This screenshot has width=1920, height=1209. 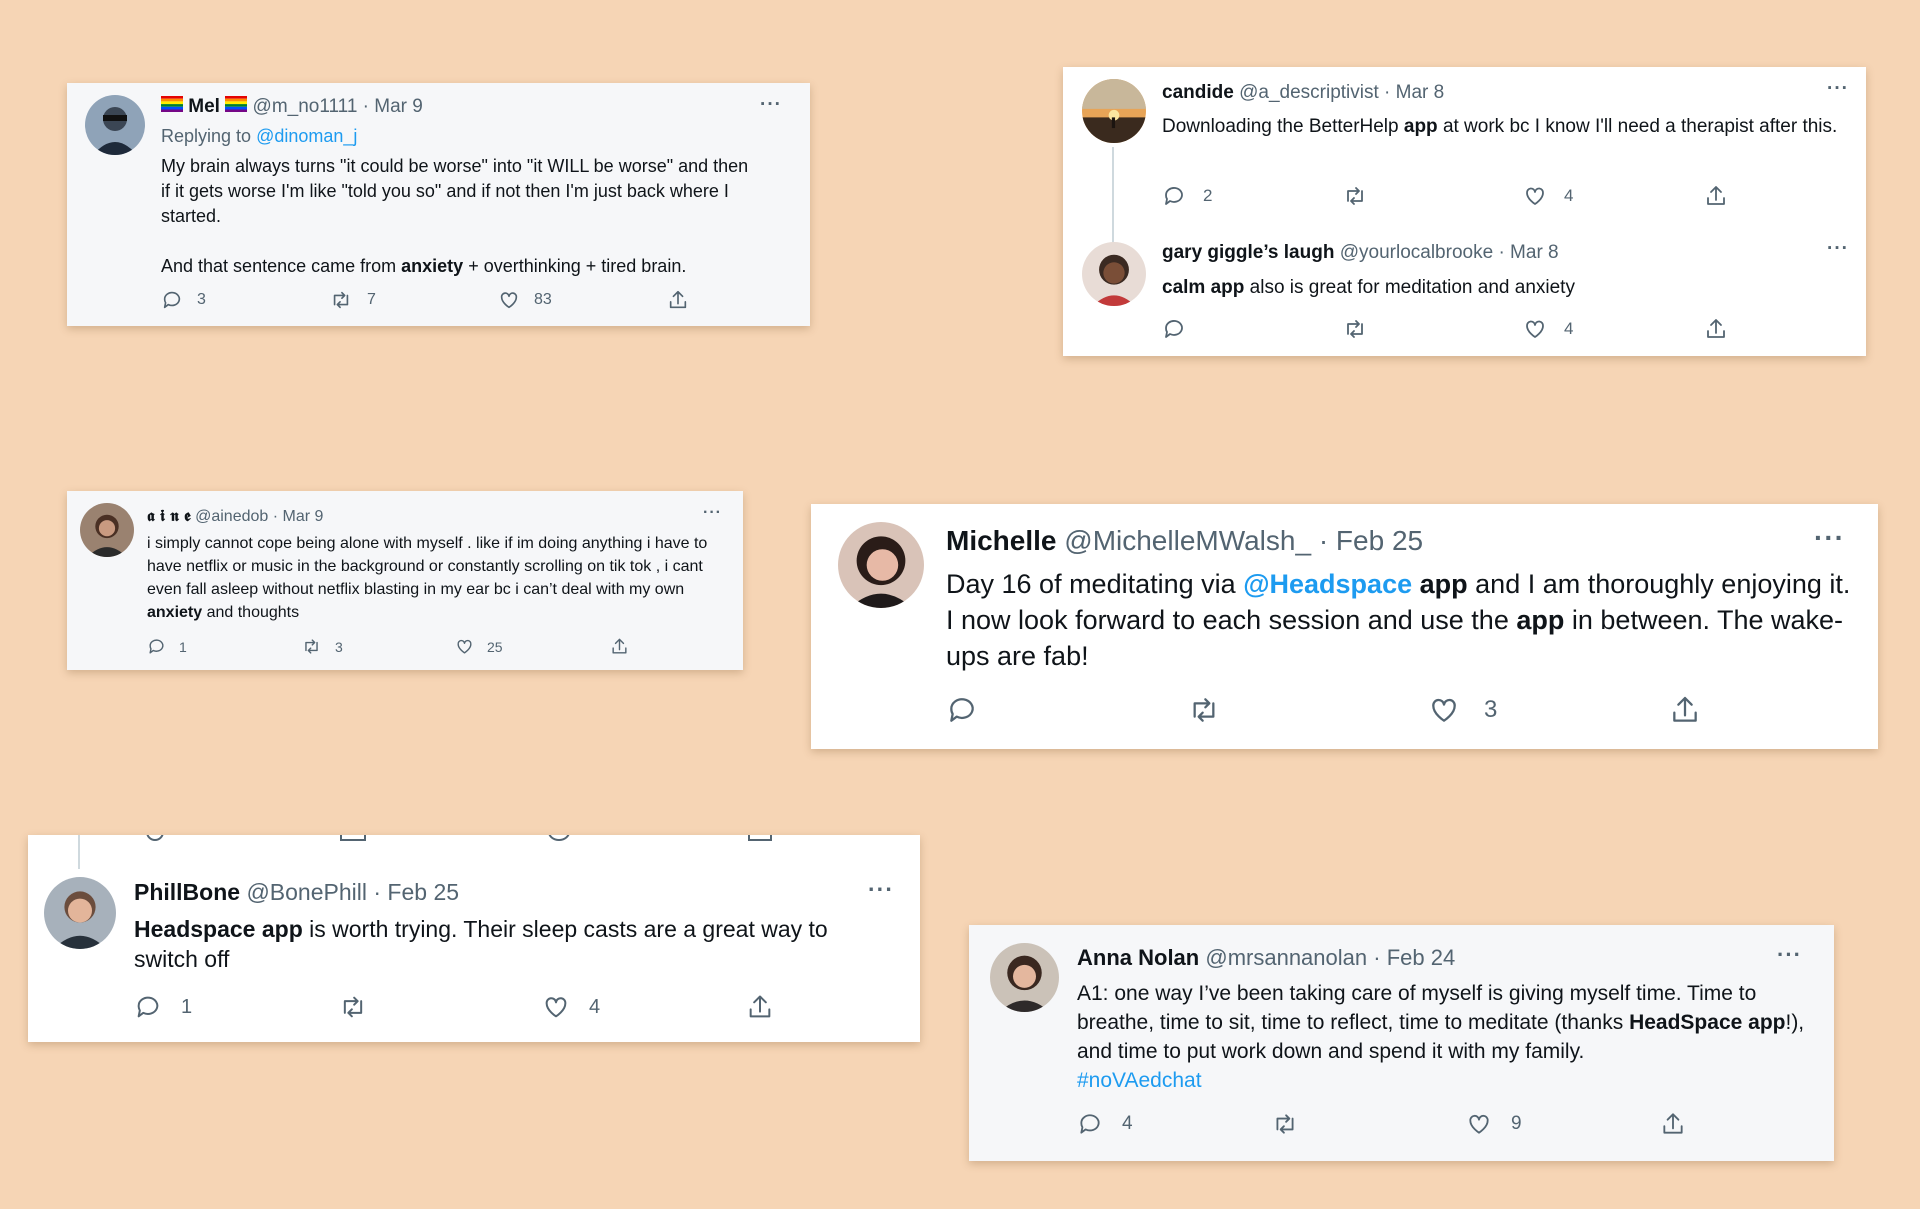 I want to click on display-name: PhillBone, so click(x=187, y=892).